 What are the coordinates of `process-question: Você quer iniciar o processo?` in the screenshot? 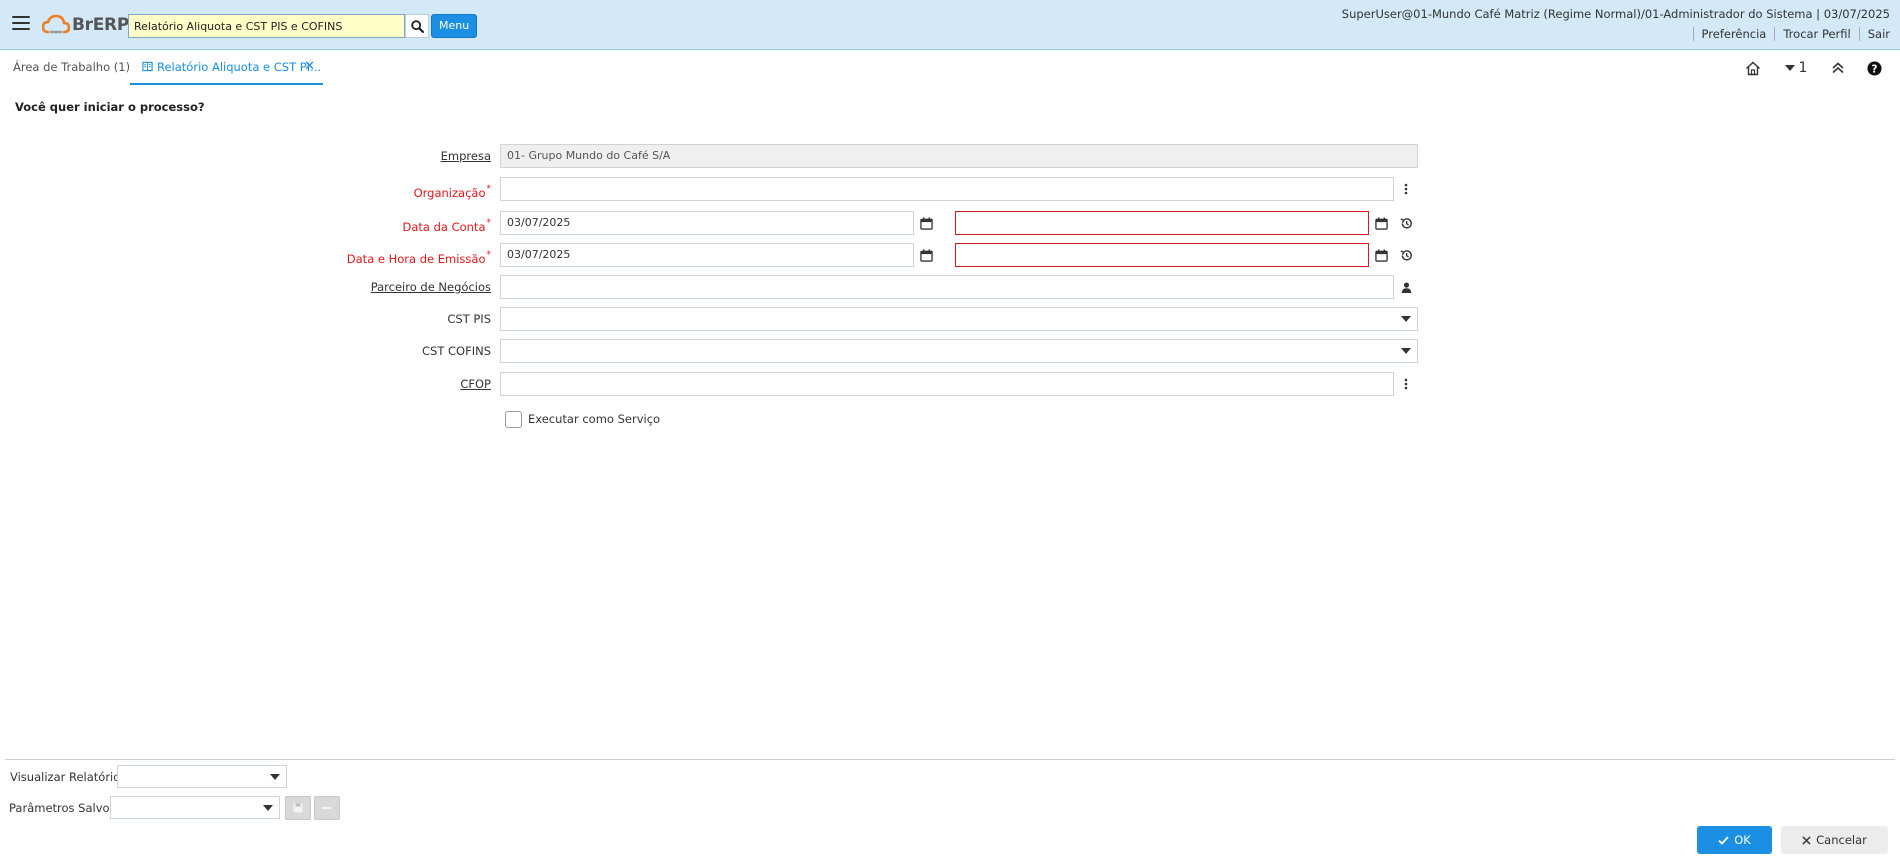 It's located at (110, 107).